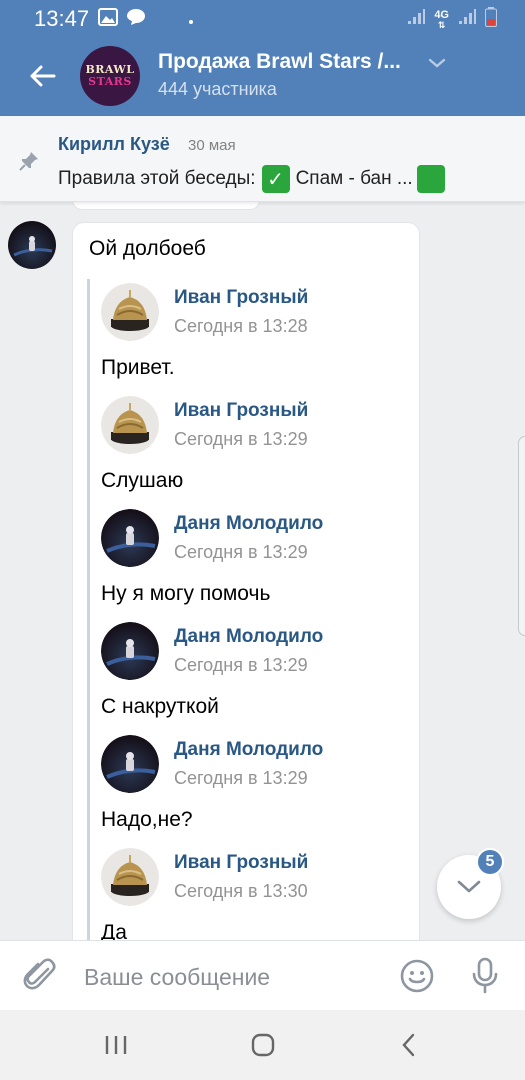 This screenshot has width=525, height=1080. I want to click on gallery-icon, so click(108, 19).